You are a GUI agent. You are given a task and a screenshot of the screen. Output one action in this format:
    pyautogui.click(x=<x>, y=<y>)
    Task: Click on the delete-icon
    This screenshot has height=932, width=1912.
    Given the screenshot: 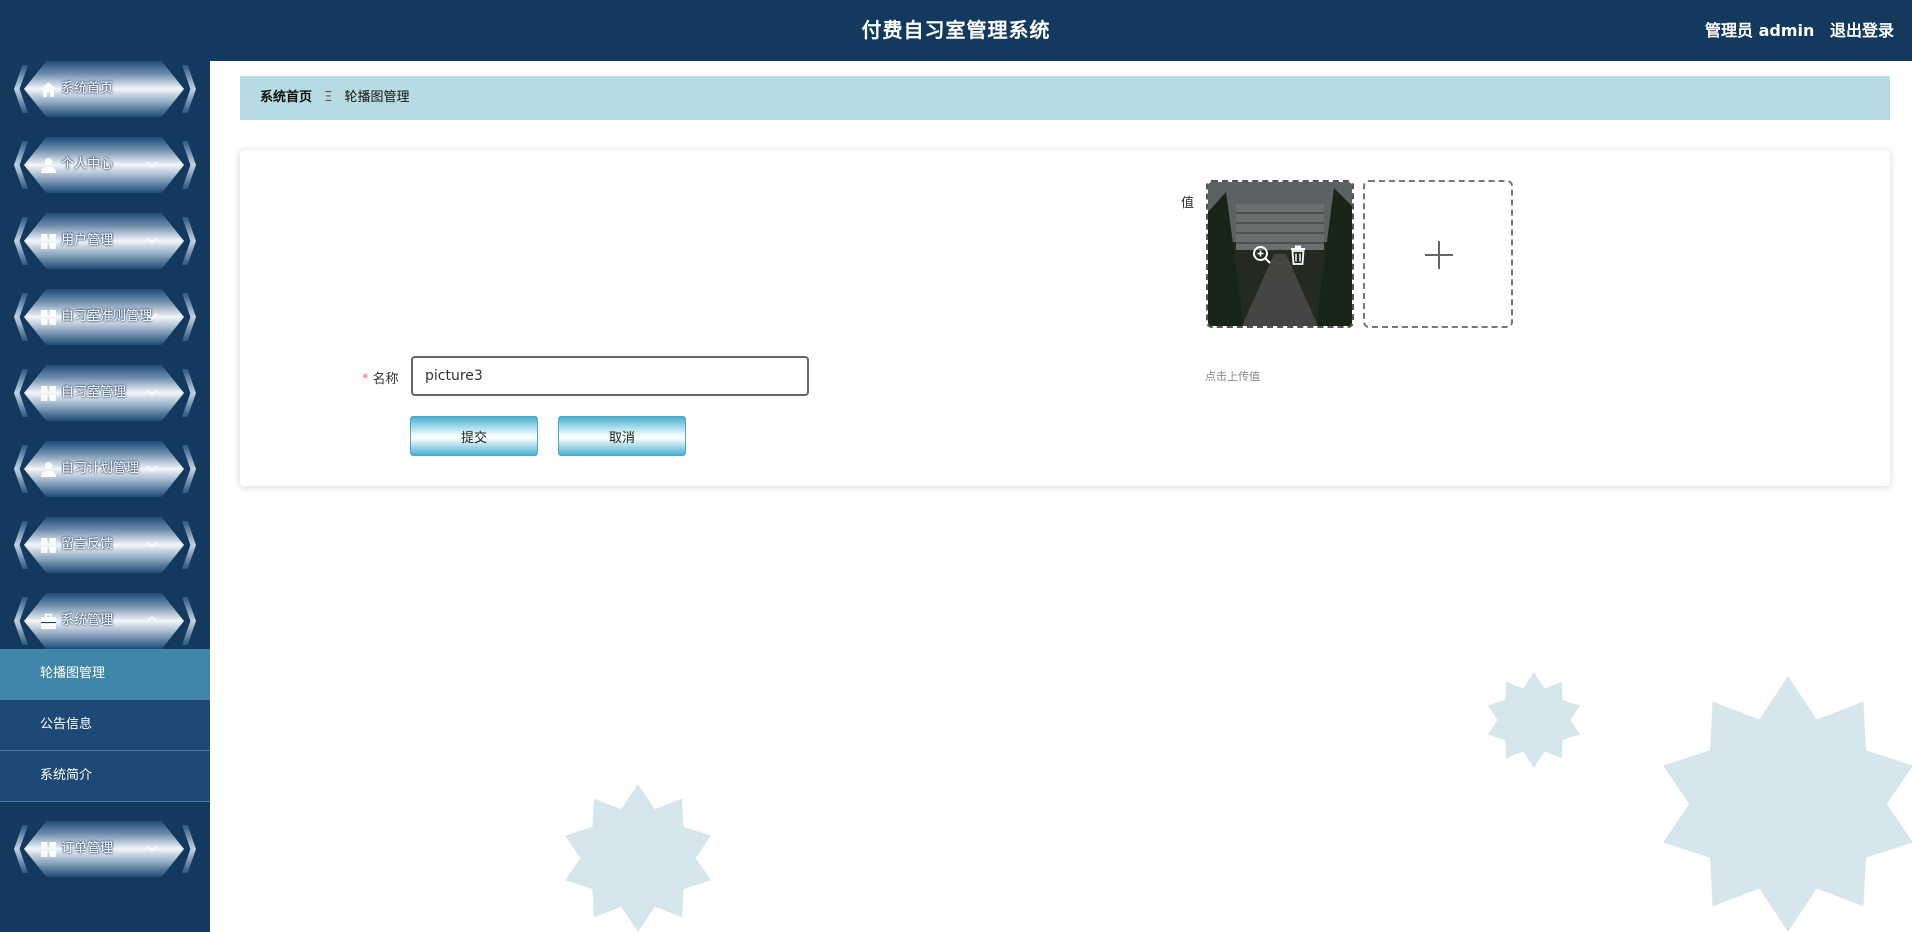 What is the action you would take?
    pyautogui.click(x=1298, y=255)
    